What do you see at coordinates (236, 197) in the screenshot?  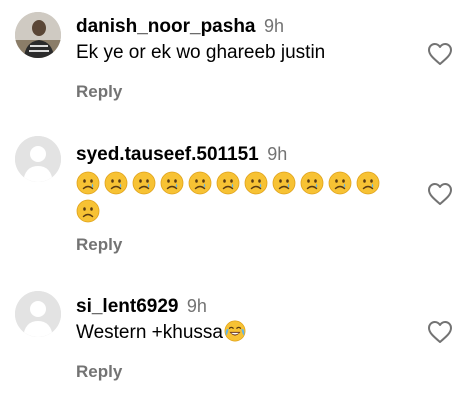 I see `comment-emoji-text` at bounding box center [236, 197].